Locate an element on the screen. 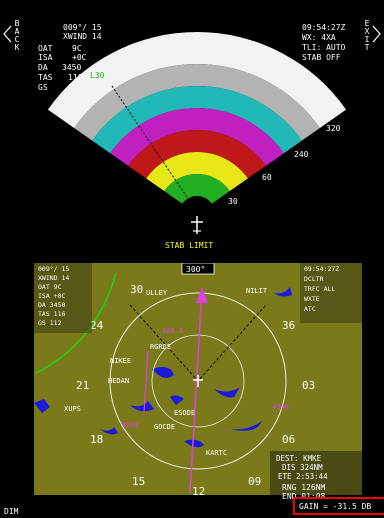  waypoint-esode: ESODE is located at coordinates (184, 413).